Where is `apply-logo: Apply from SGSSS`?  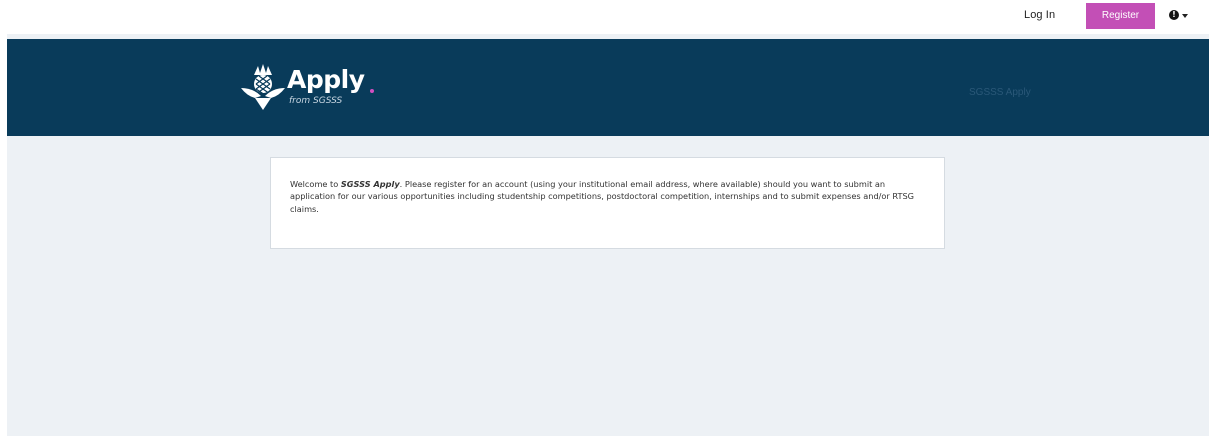
apply-logo: Apply from SGSSS is located at coordinates (314, 89).